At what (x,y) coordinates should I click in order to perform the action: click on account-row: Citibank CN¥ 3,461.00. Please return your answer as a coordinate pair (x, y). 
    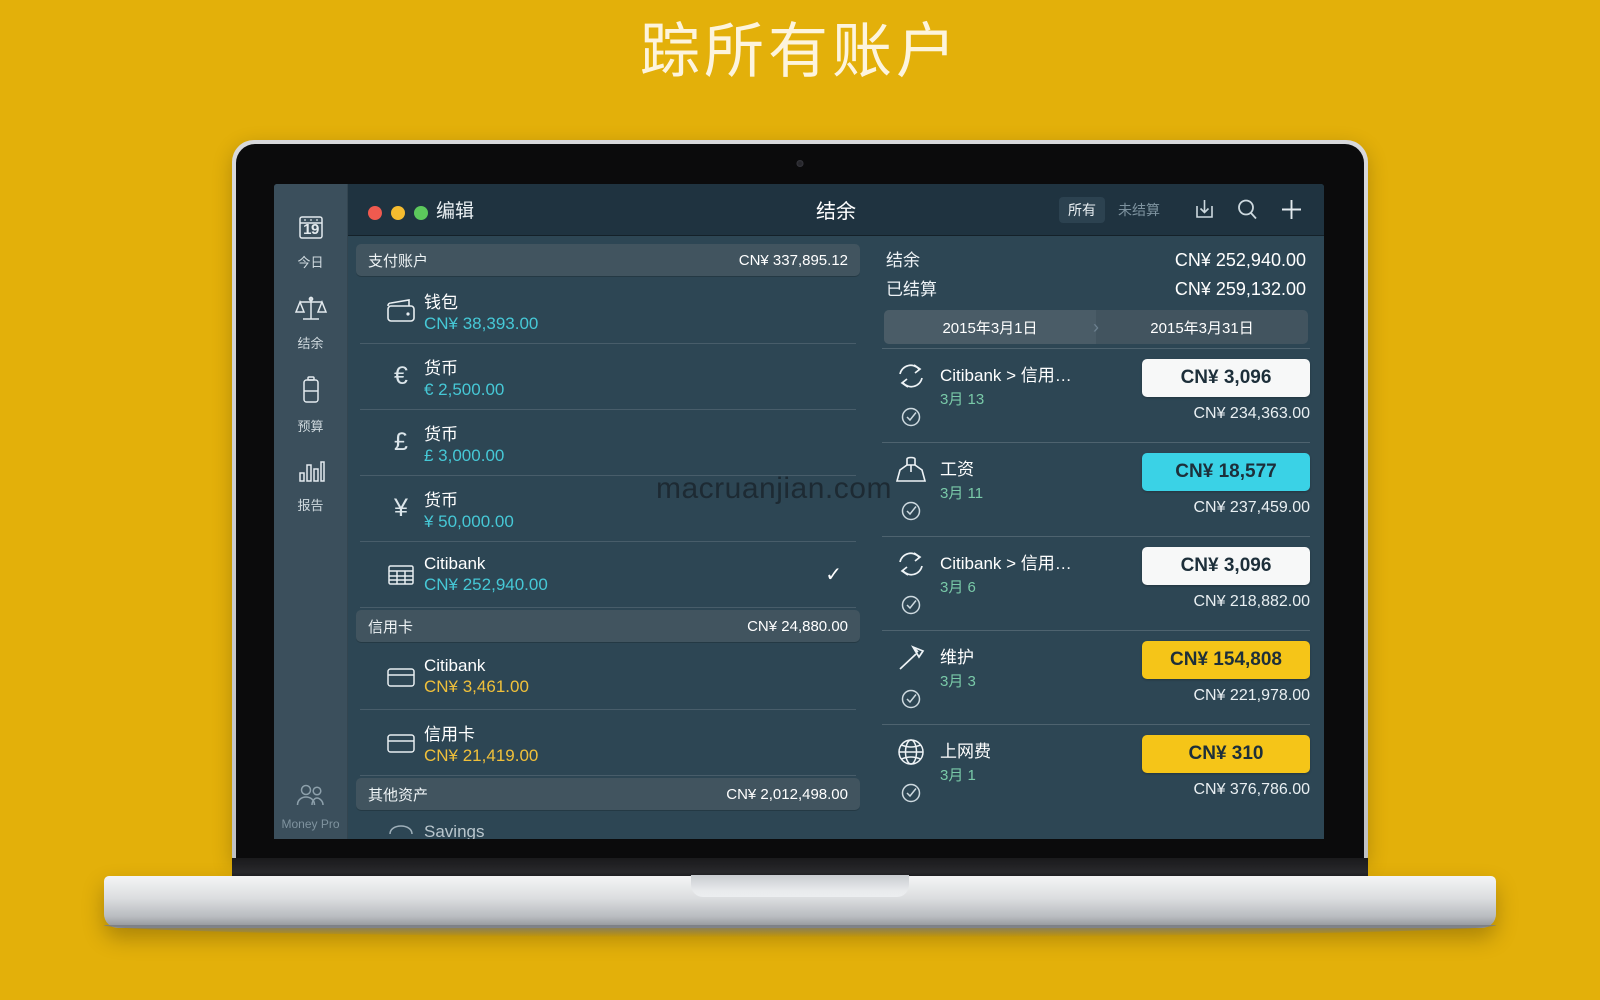
    Looking at the image, I should click on (608, 677).